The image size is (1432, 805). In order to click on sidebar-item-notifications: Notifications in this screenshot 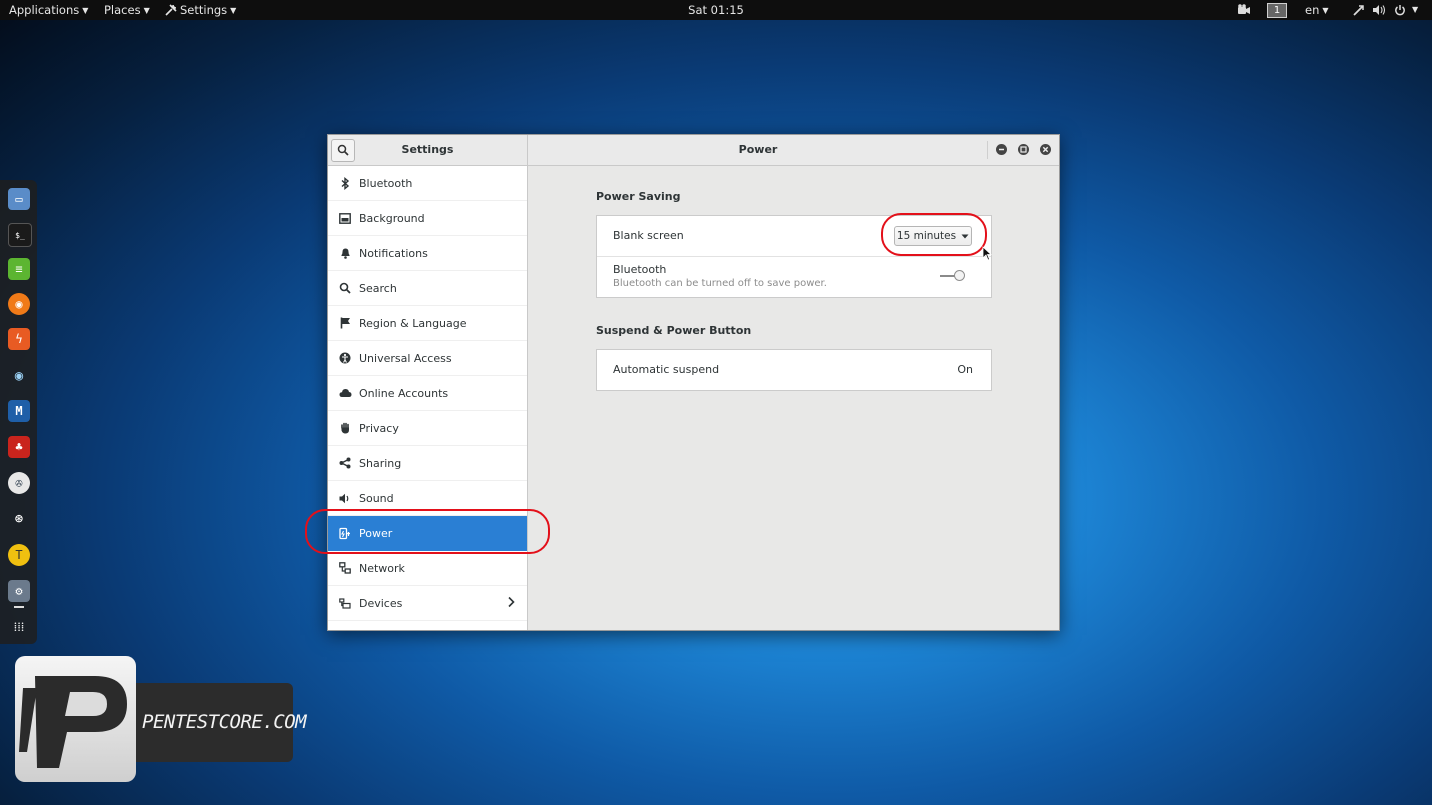, I will do `click(427, 253)`.